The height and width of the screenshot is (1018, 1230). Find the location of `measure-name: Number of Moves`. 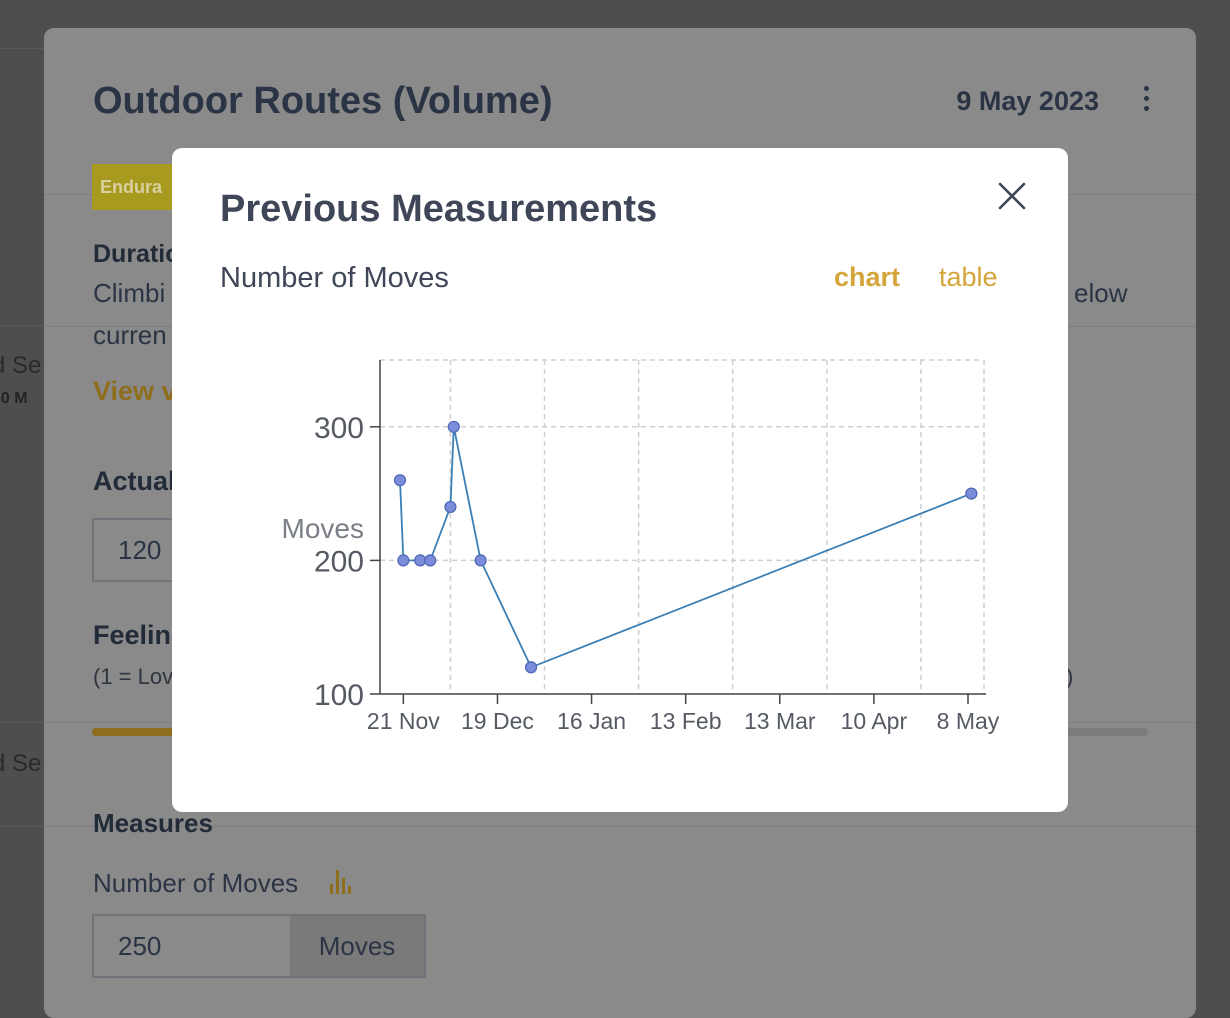

measure-name: Number of Moves is located at coordinates (196, 883).